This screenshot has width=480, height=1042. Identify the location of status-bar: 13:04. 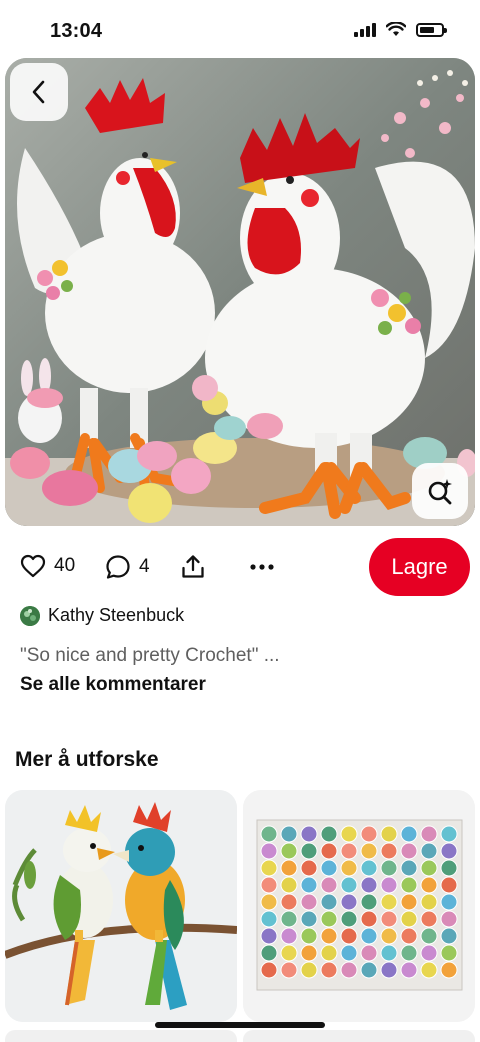
(240, 30).